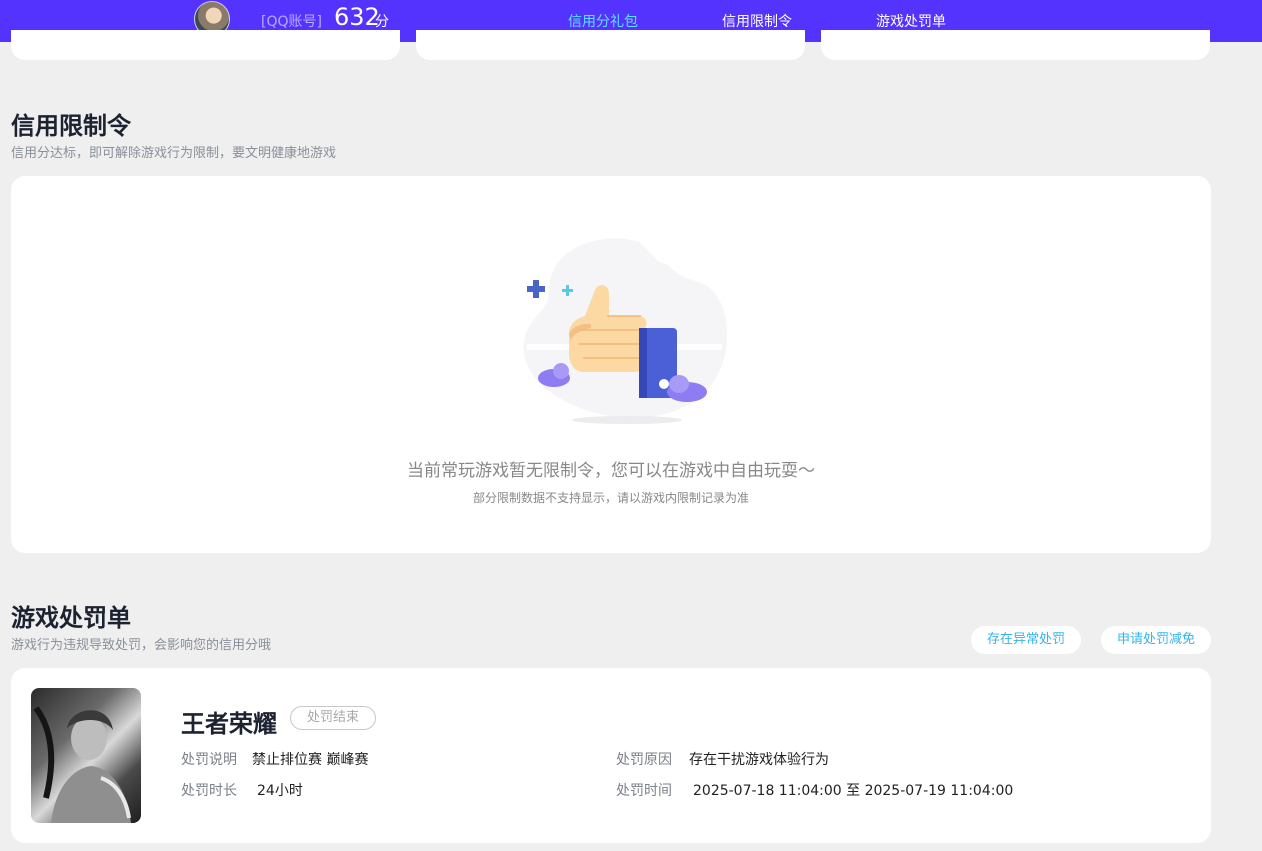 The width and height of the screenshot is (1262, 851). I want to click on abnormal-penalty-button: 存在异常处罚, so click(1026, 640).